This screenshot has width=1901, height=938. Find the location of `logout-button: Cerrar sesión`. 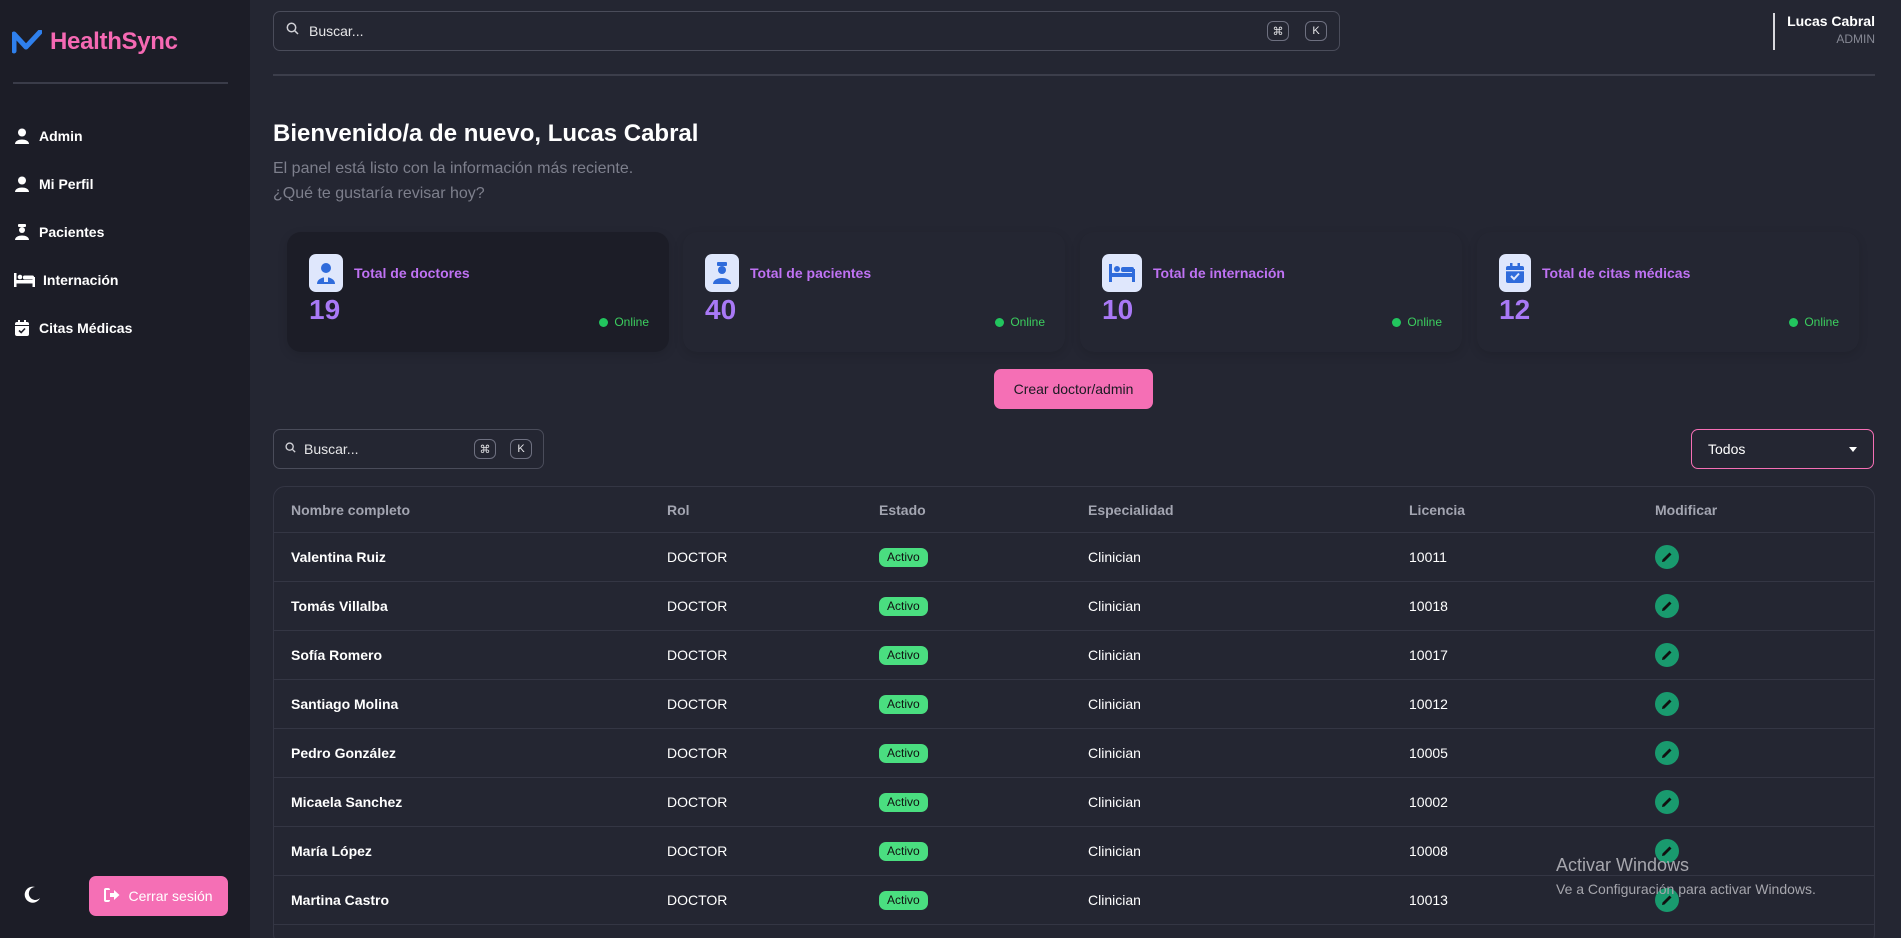

logout-button: Cerrar sesión is located at coordinates (158, 896).